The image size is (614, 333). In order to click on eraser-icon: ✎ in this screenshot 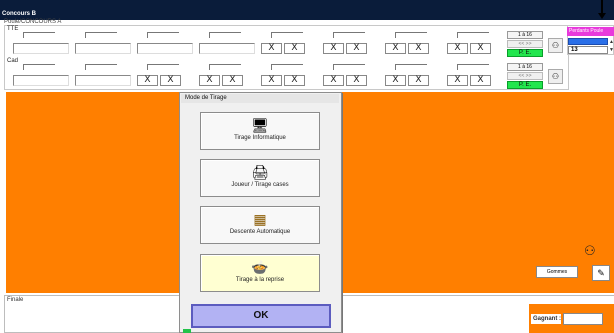, I will do `click(601, 273)`.